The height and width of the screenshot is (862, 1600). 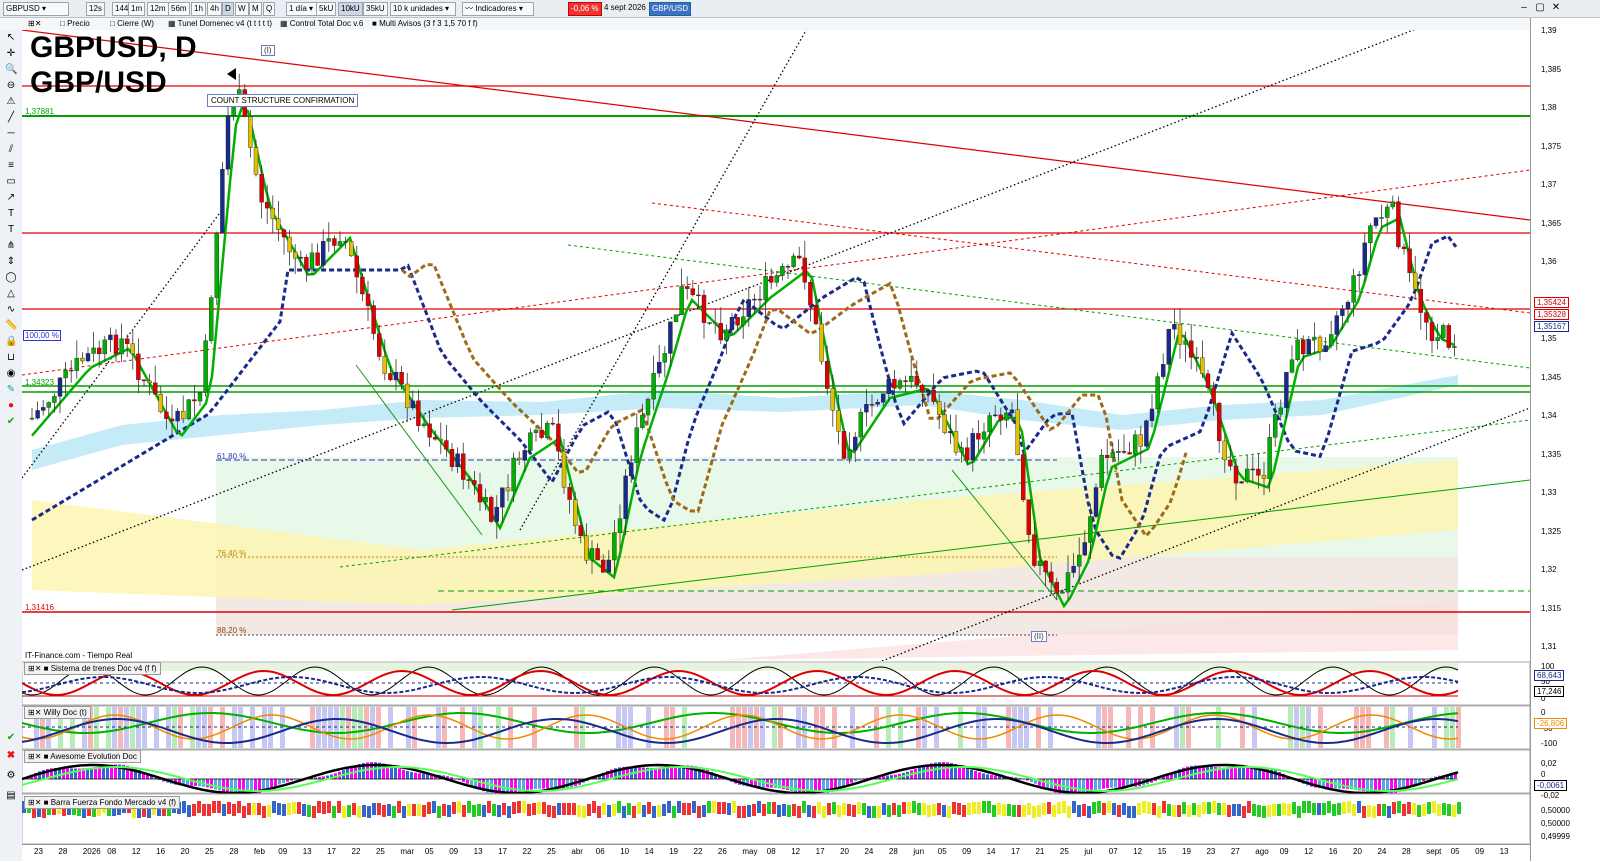 What do you see at coordinates (11, 326) in the screenshot?
I see `ruler-icon: 📏` at bounding box center [11, 326].